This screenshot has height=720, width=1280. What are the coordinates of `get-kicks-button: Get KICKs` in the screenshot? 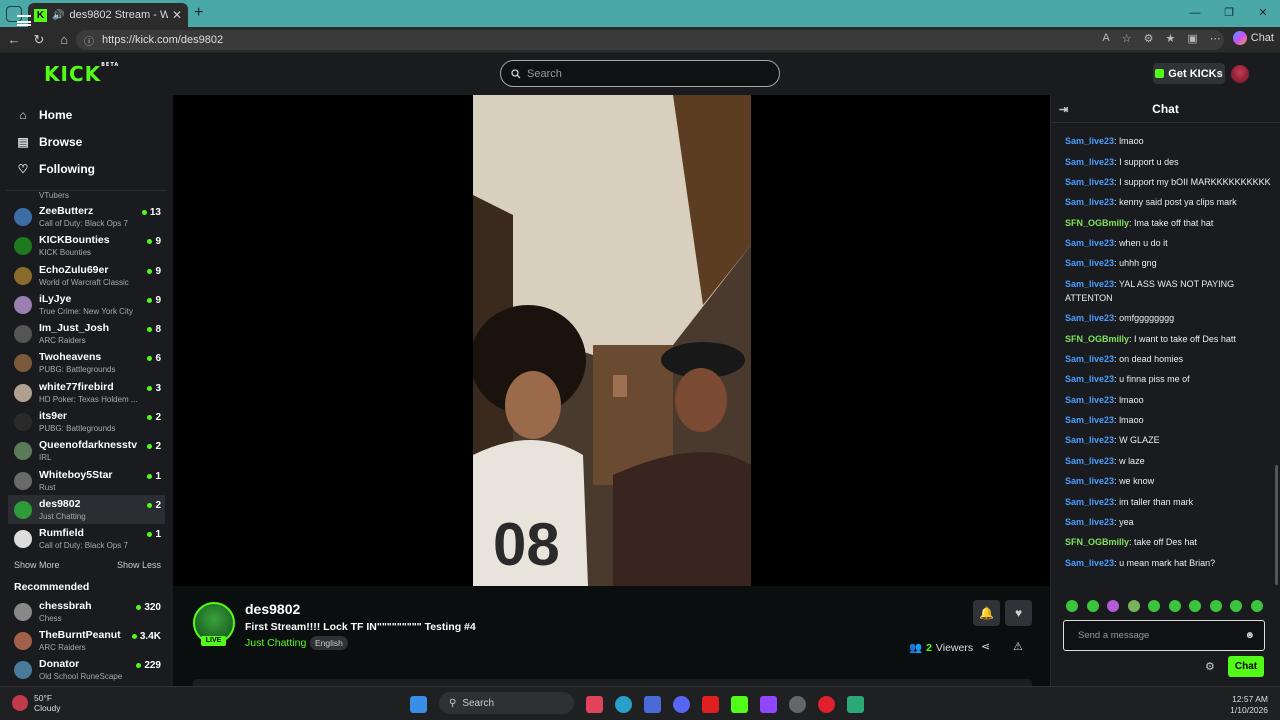 It's located at (1189, 73).